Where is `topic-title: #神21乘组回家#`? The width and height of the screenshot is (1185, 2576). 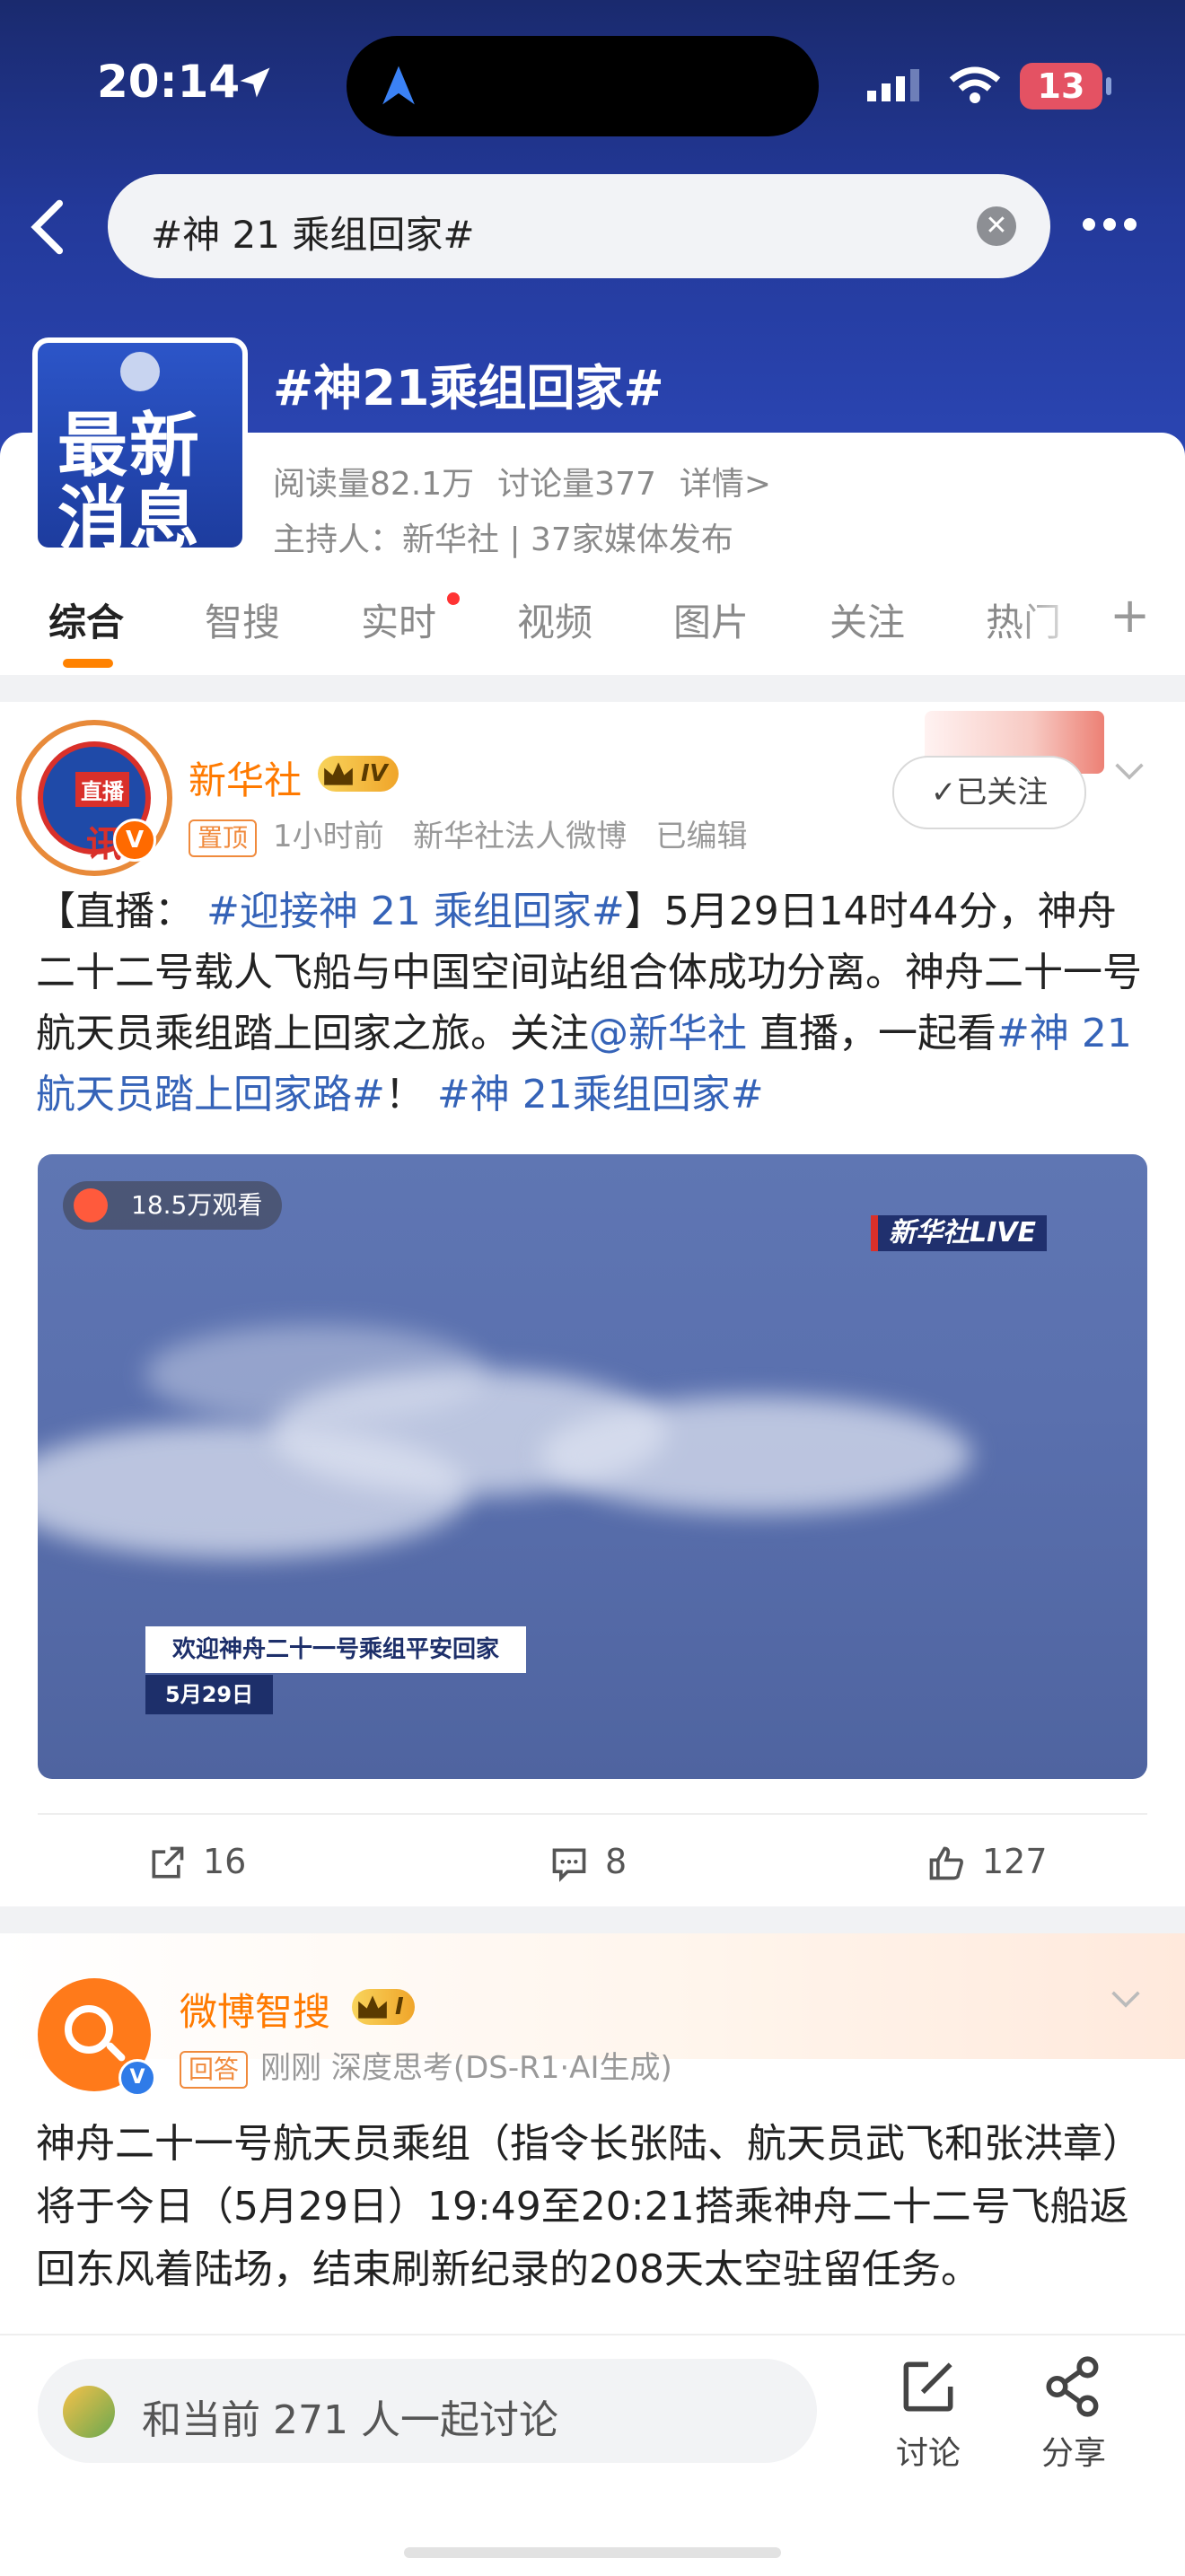 topic-title: #神21乘组回家# is located at coordinates (468, 388).